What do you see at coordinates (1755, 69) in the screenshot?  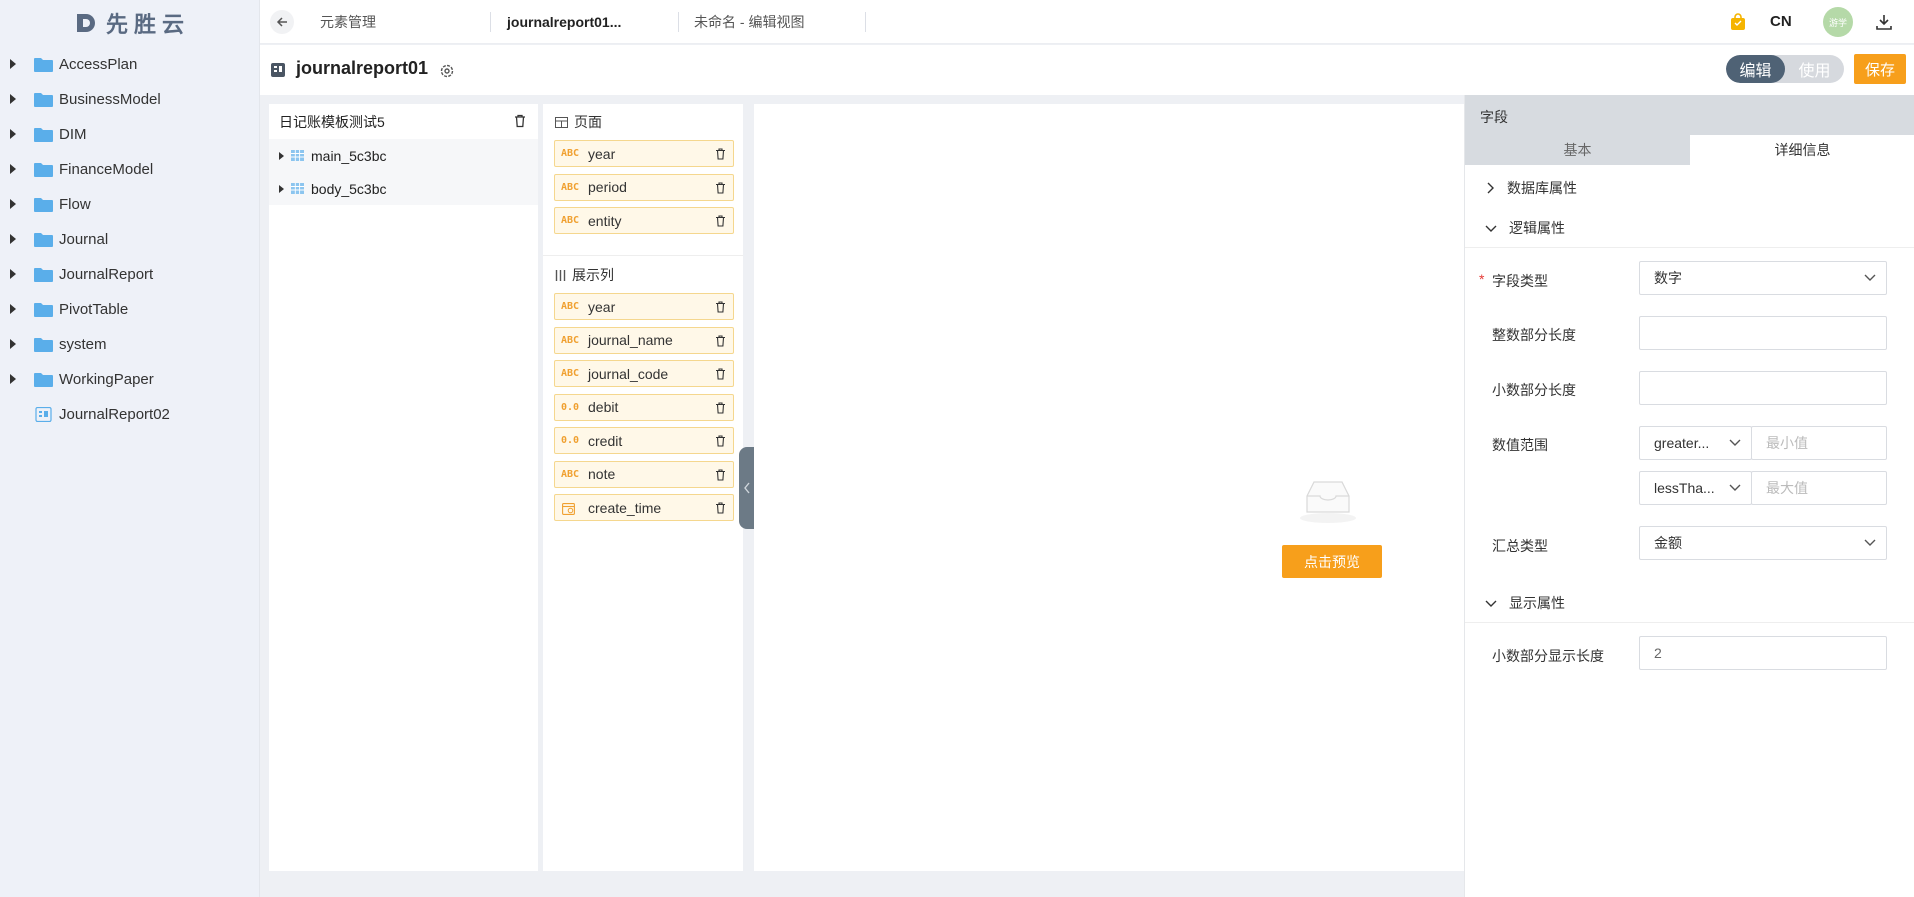 I see `mode-edit-button: 编辑` at bounding box center [1755, 69].